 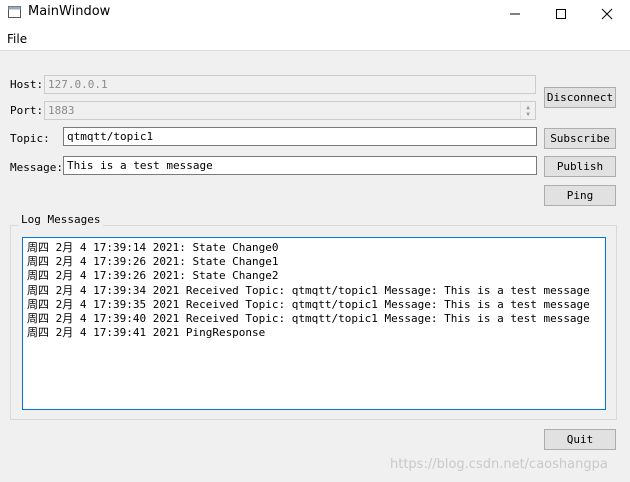 What do you see at coordinates (153, 276) in the screenshot?
I see `log-line: 周四 2月 4 17:39:26 2021: State Change2` at bounding box center [153, 276].